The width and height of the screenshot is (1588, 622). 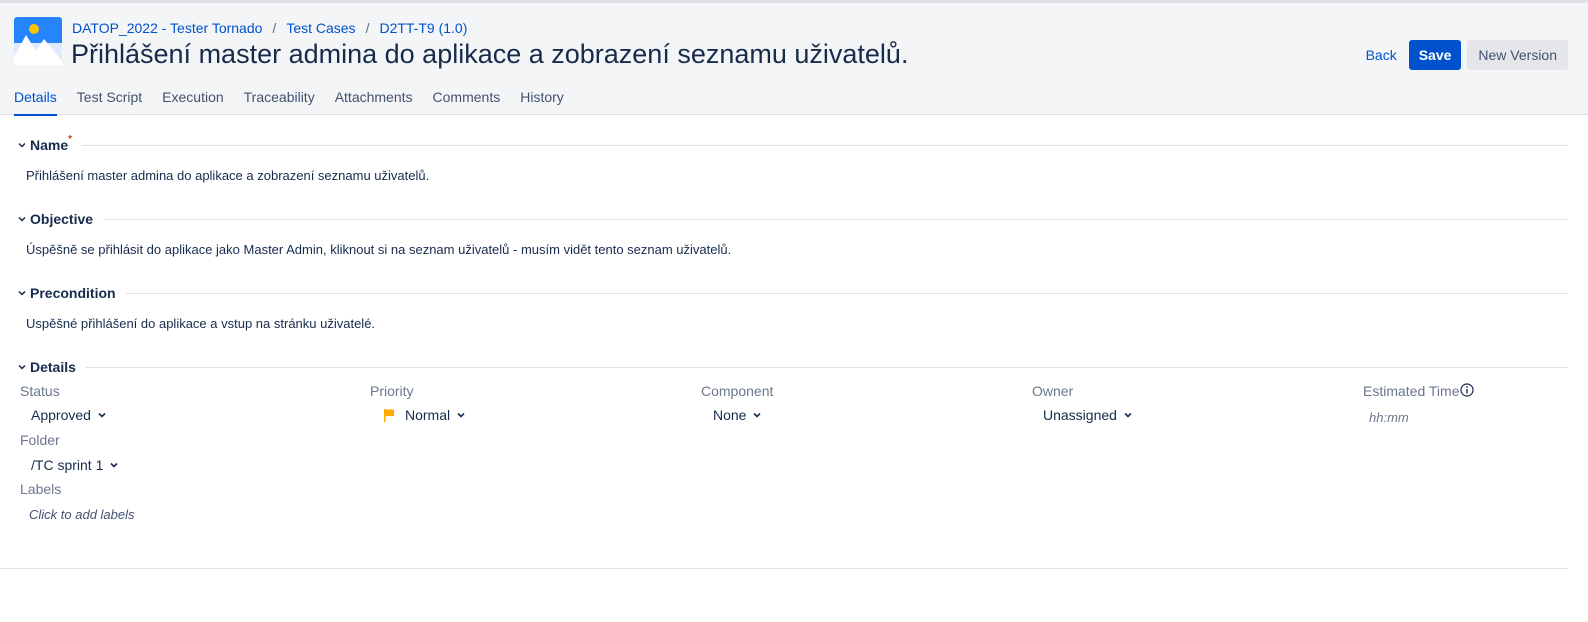 I want to click on labels-input: Click to add labels, so click(x=82, y=514).